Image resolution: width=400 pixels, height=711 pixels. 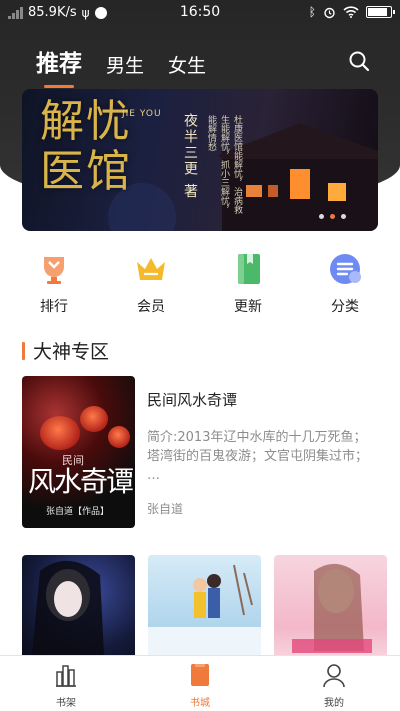 What do you see at coordinates (142, 114) in the screenshot?
I see `banner-pinyin: JIE YOU` at bounding box center [142, 114].